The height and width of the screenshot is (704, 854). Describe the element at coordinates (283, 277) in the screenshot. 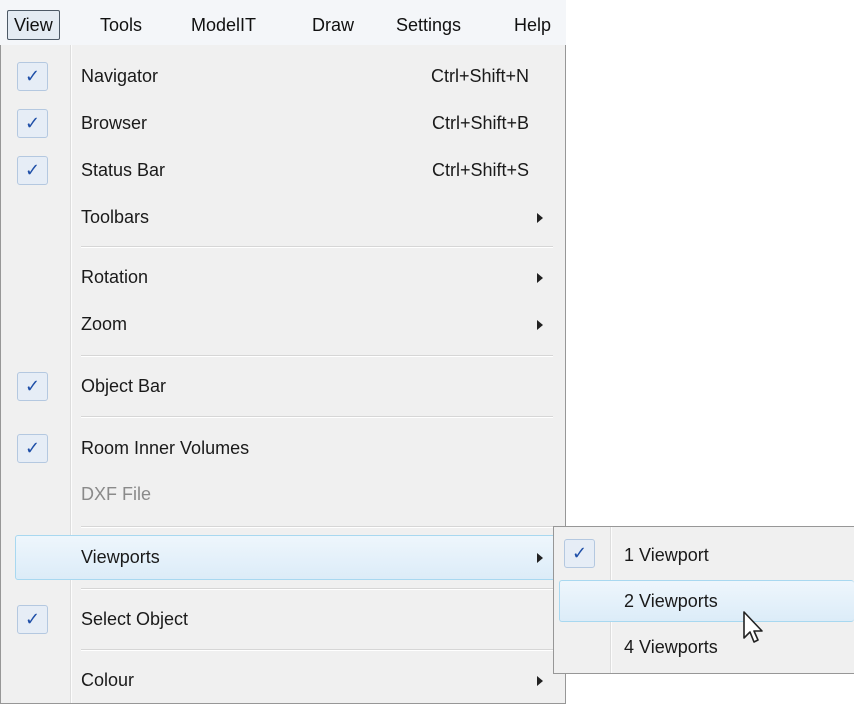

I see `menu-item-rotation: Rotation` at that location.